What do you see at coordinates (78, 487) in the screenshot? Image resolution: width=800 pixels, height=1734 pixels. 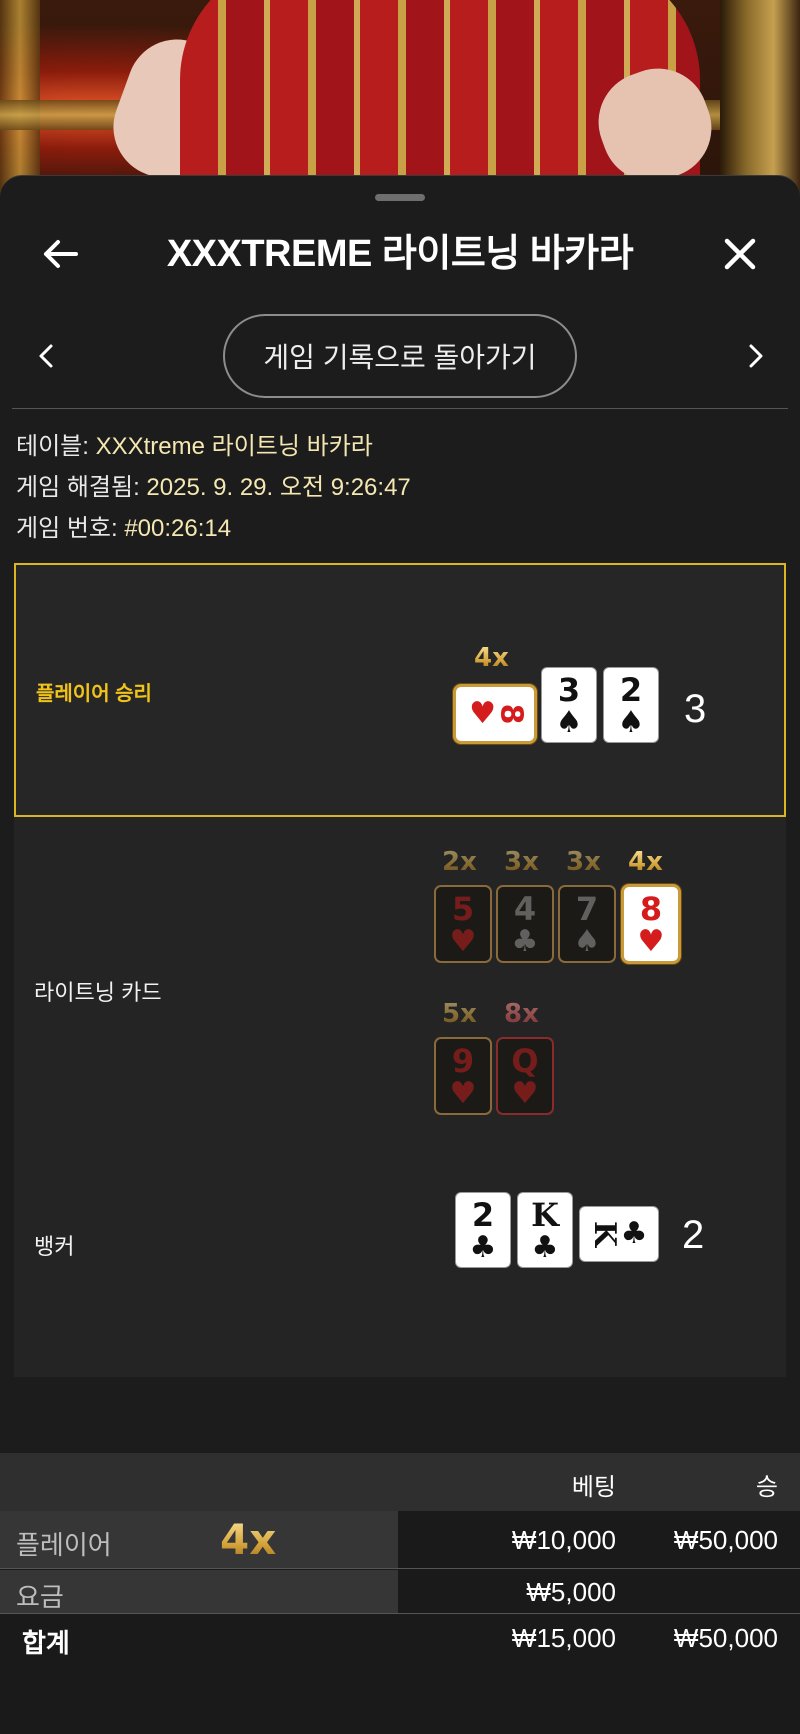 I see `resolved-label: 게임 해결됨:` at bounding box center [78, 487].